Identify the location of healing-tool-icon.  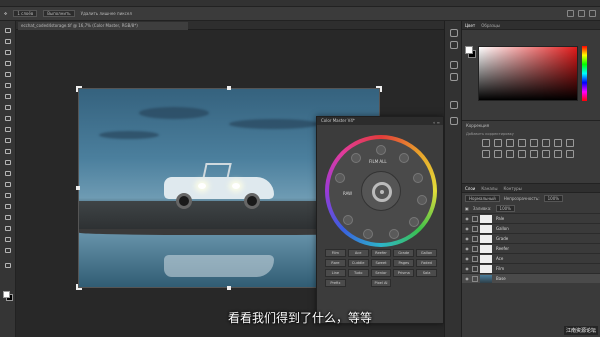
(8, 107).